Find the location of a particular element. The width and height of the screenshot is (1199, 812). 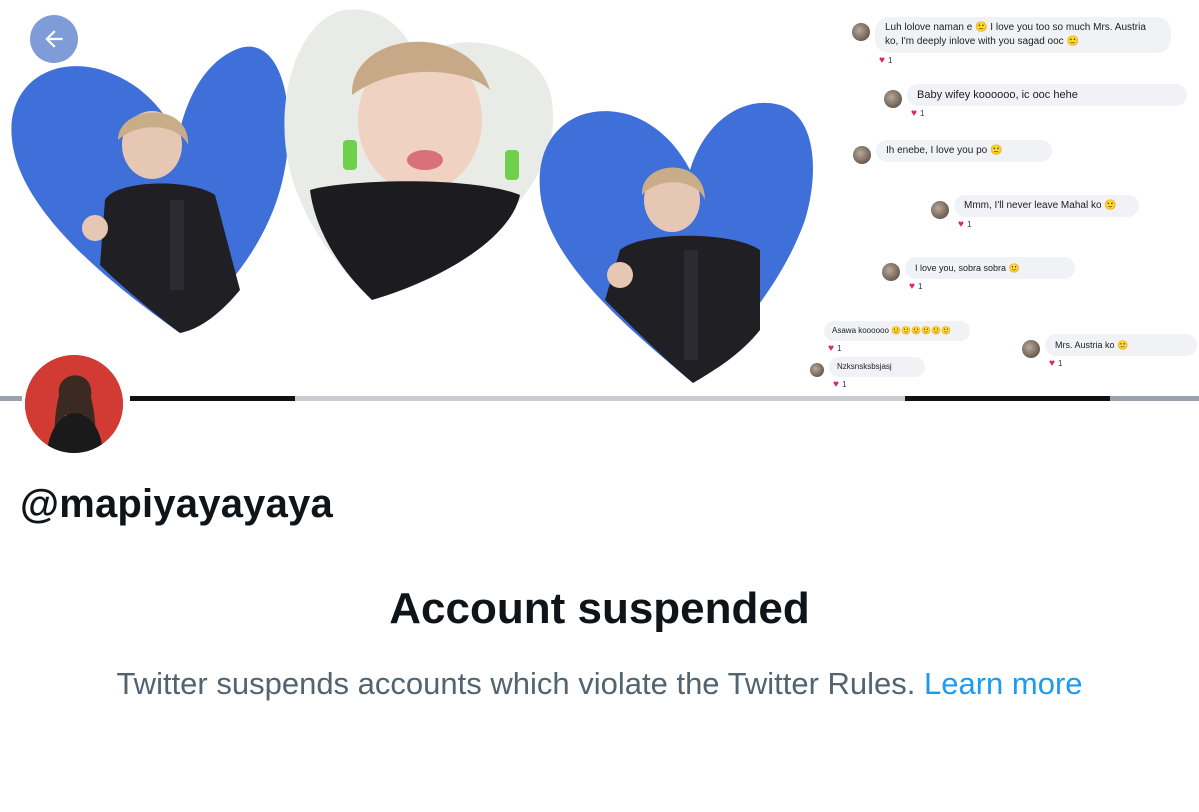

avatar is located at coordinates (74, 404).